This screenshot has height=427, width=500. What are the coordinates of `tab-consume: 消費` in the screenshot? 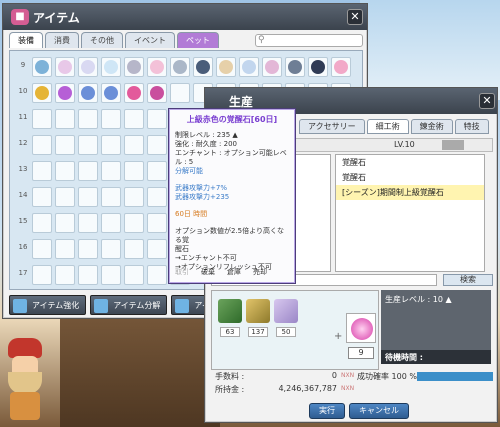 It's located at (62, 40).